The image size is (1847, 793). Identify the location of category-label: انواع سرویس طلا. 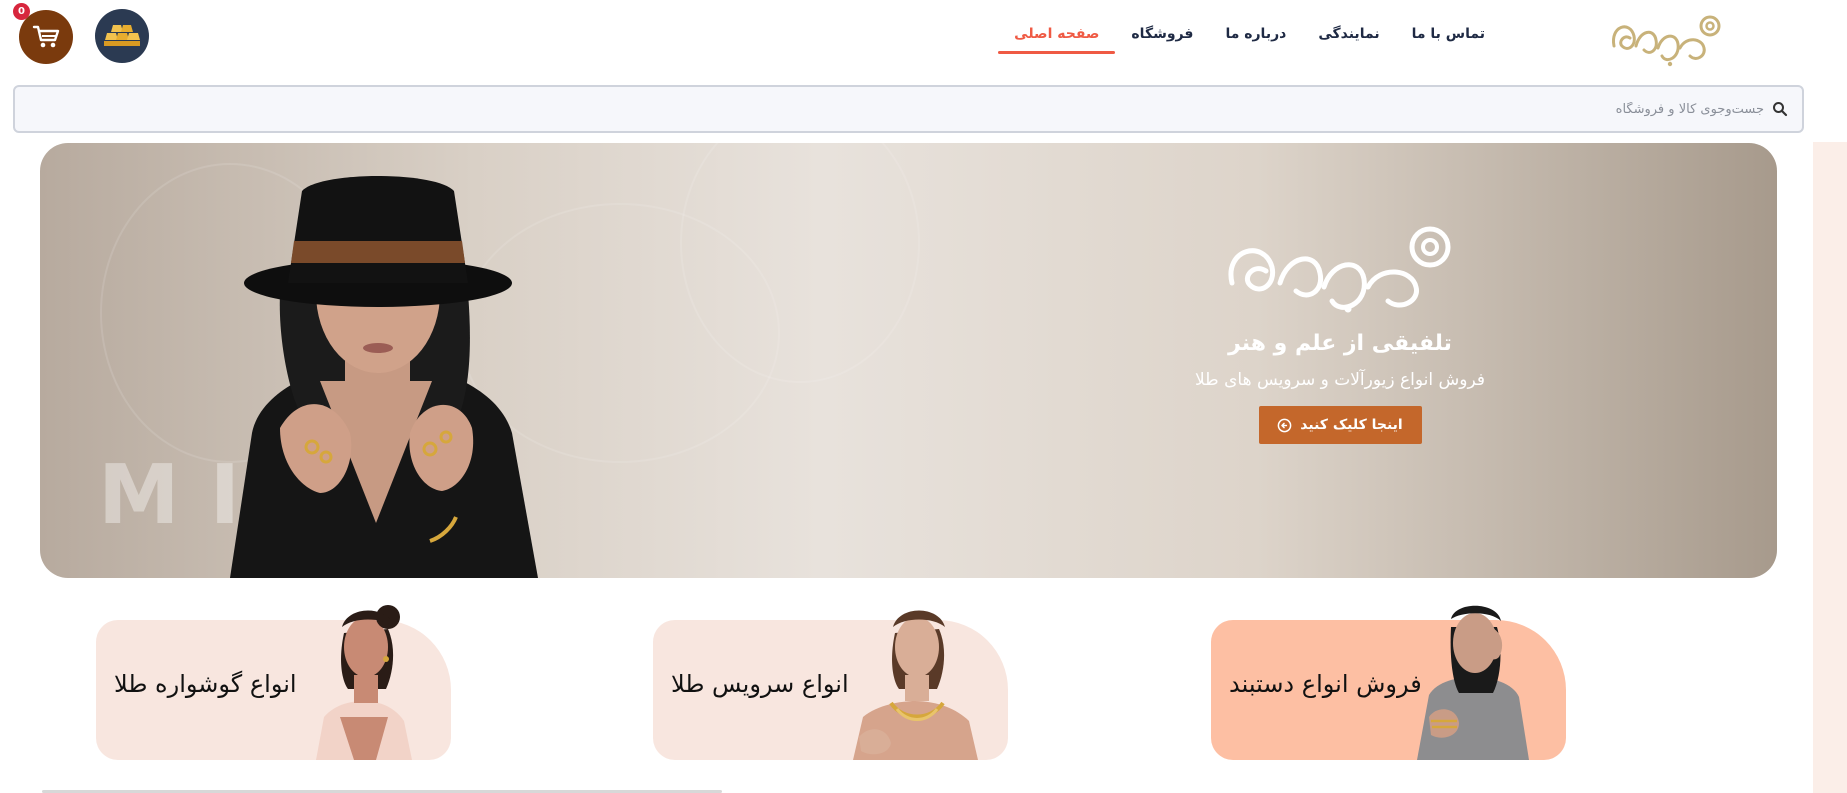
(760, 684).